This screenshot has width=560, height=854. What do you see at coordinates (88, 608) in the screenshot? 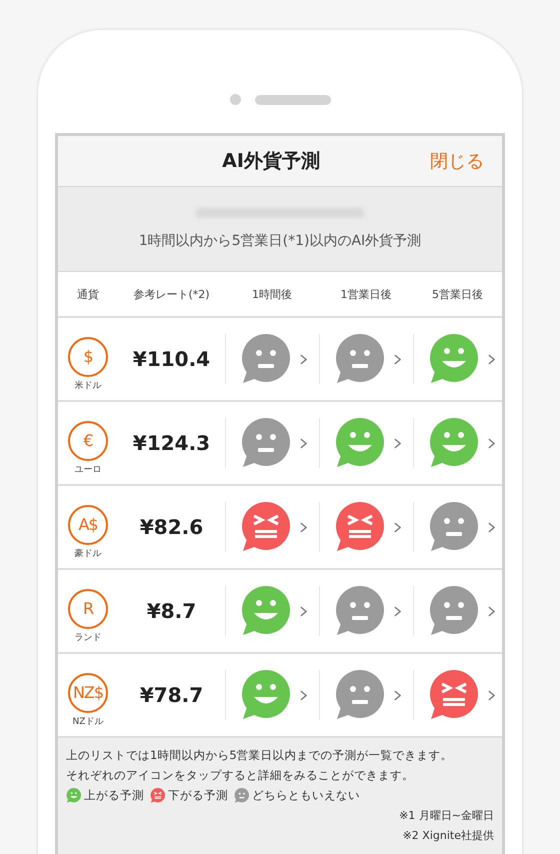
I see `currency-symbol: R` at bounding box center [88, 608].